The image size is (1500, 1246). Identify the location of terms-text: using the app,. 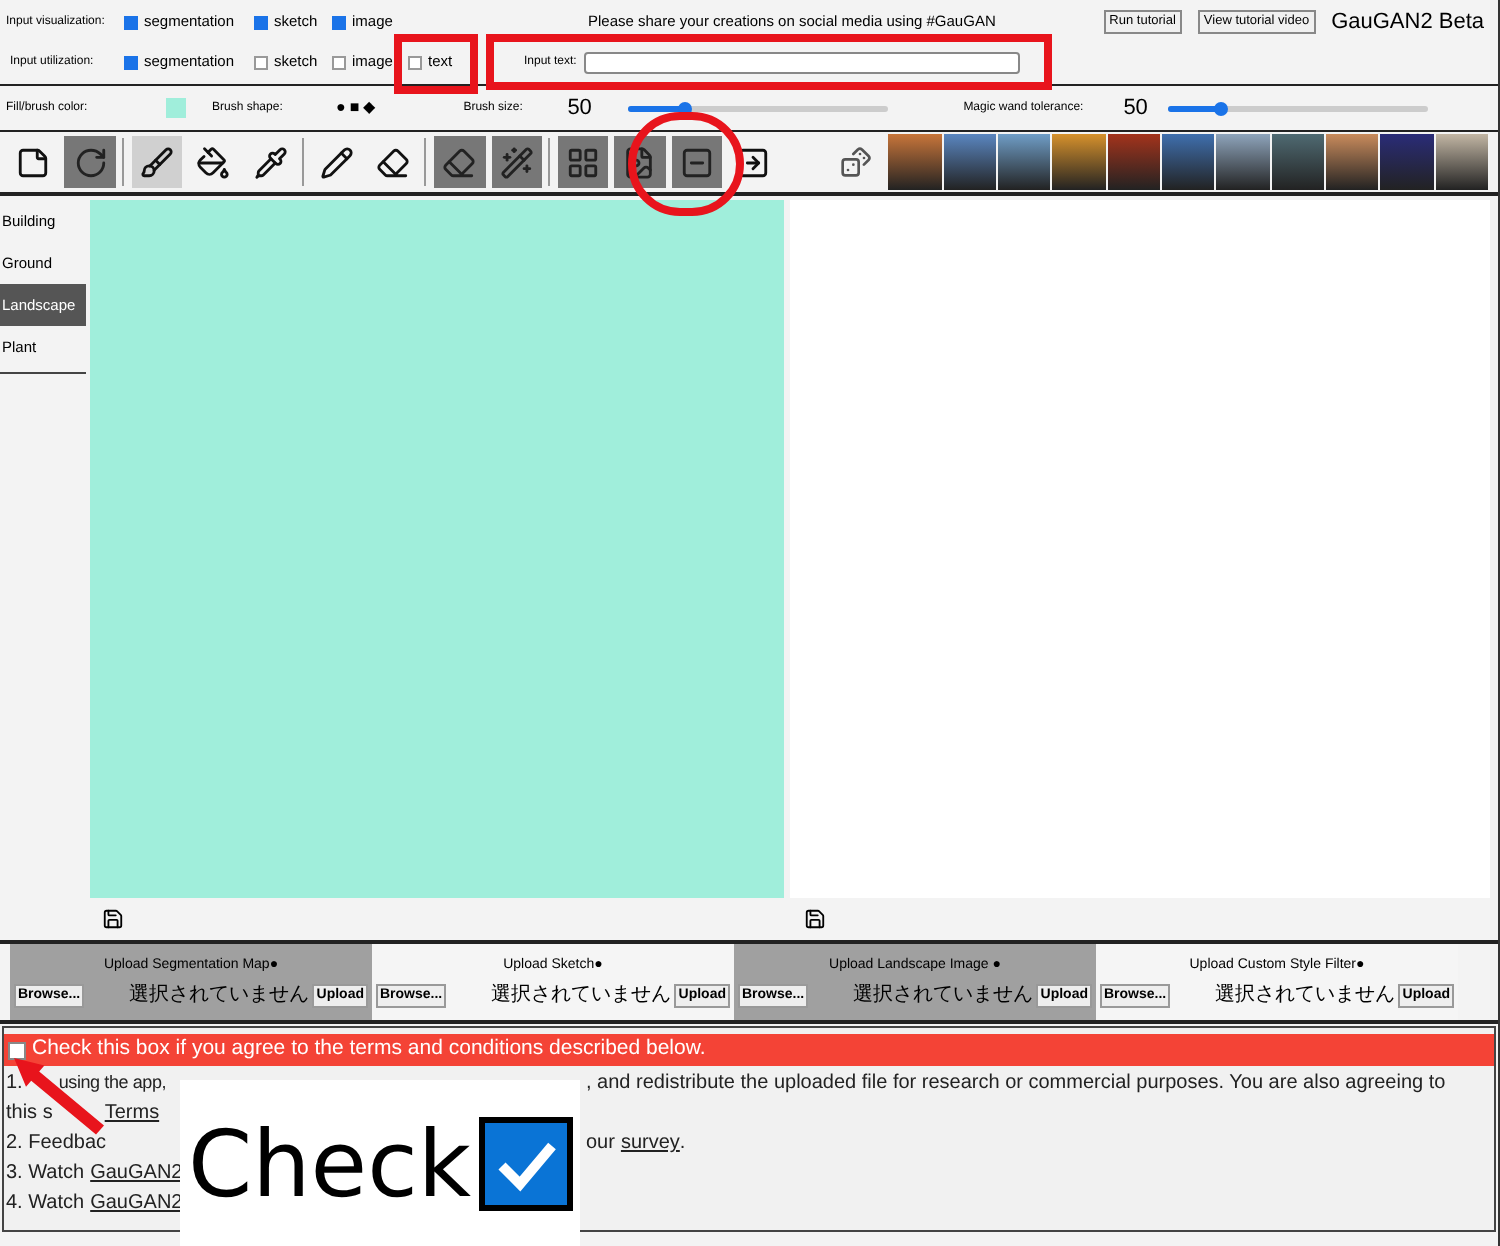
(112, 1083).